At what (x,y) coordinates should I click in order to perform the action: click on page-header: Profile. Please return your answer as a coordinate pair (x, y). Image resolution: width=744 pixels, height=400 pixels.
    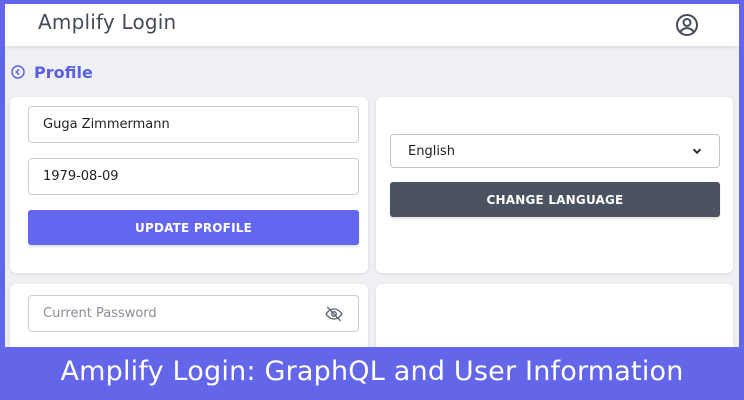
    Looking at the image, I should click on (52, 72).